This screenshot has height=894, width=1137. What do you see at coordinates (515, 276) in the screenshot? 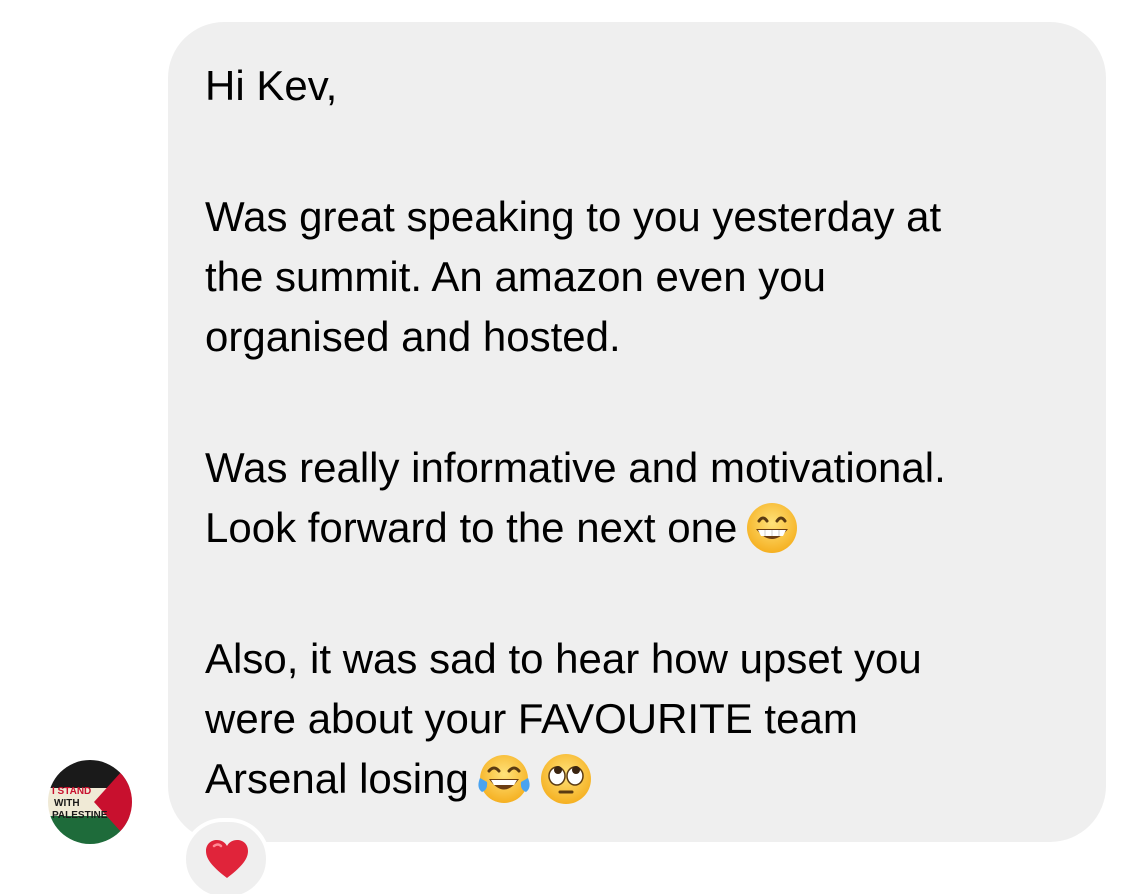
I see `message-line: the summit. An amazon even you` at bounding box center [515, 276].